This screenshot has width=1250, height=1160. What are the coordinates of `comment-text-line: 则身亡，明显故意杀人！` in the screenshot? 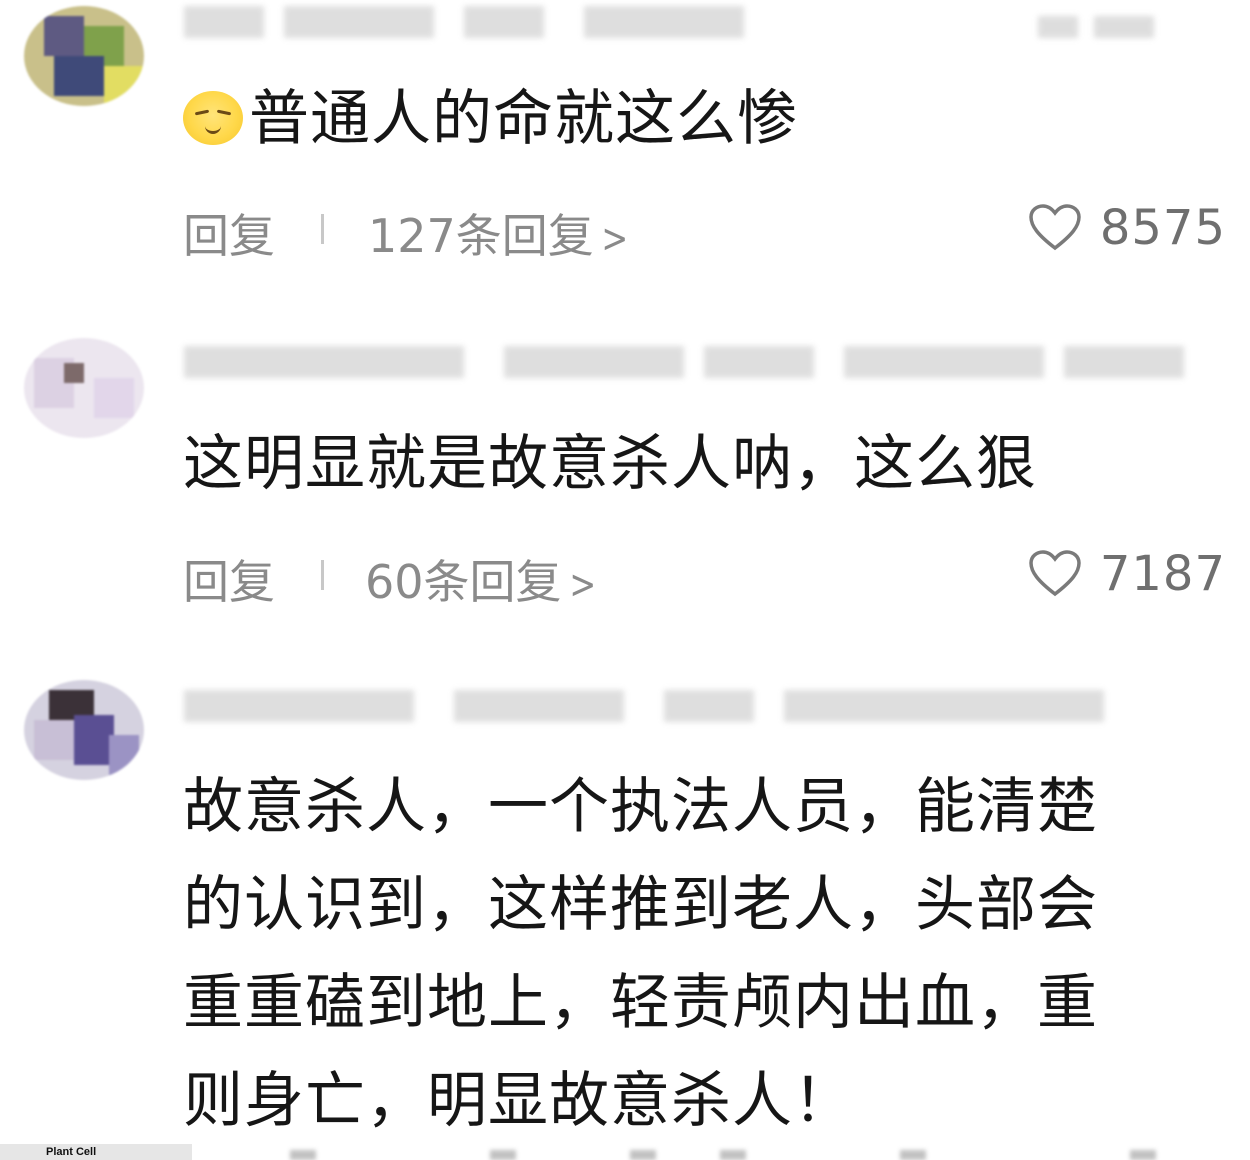 It's located at (518, 1101).